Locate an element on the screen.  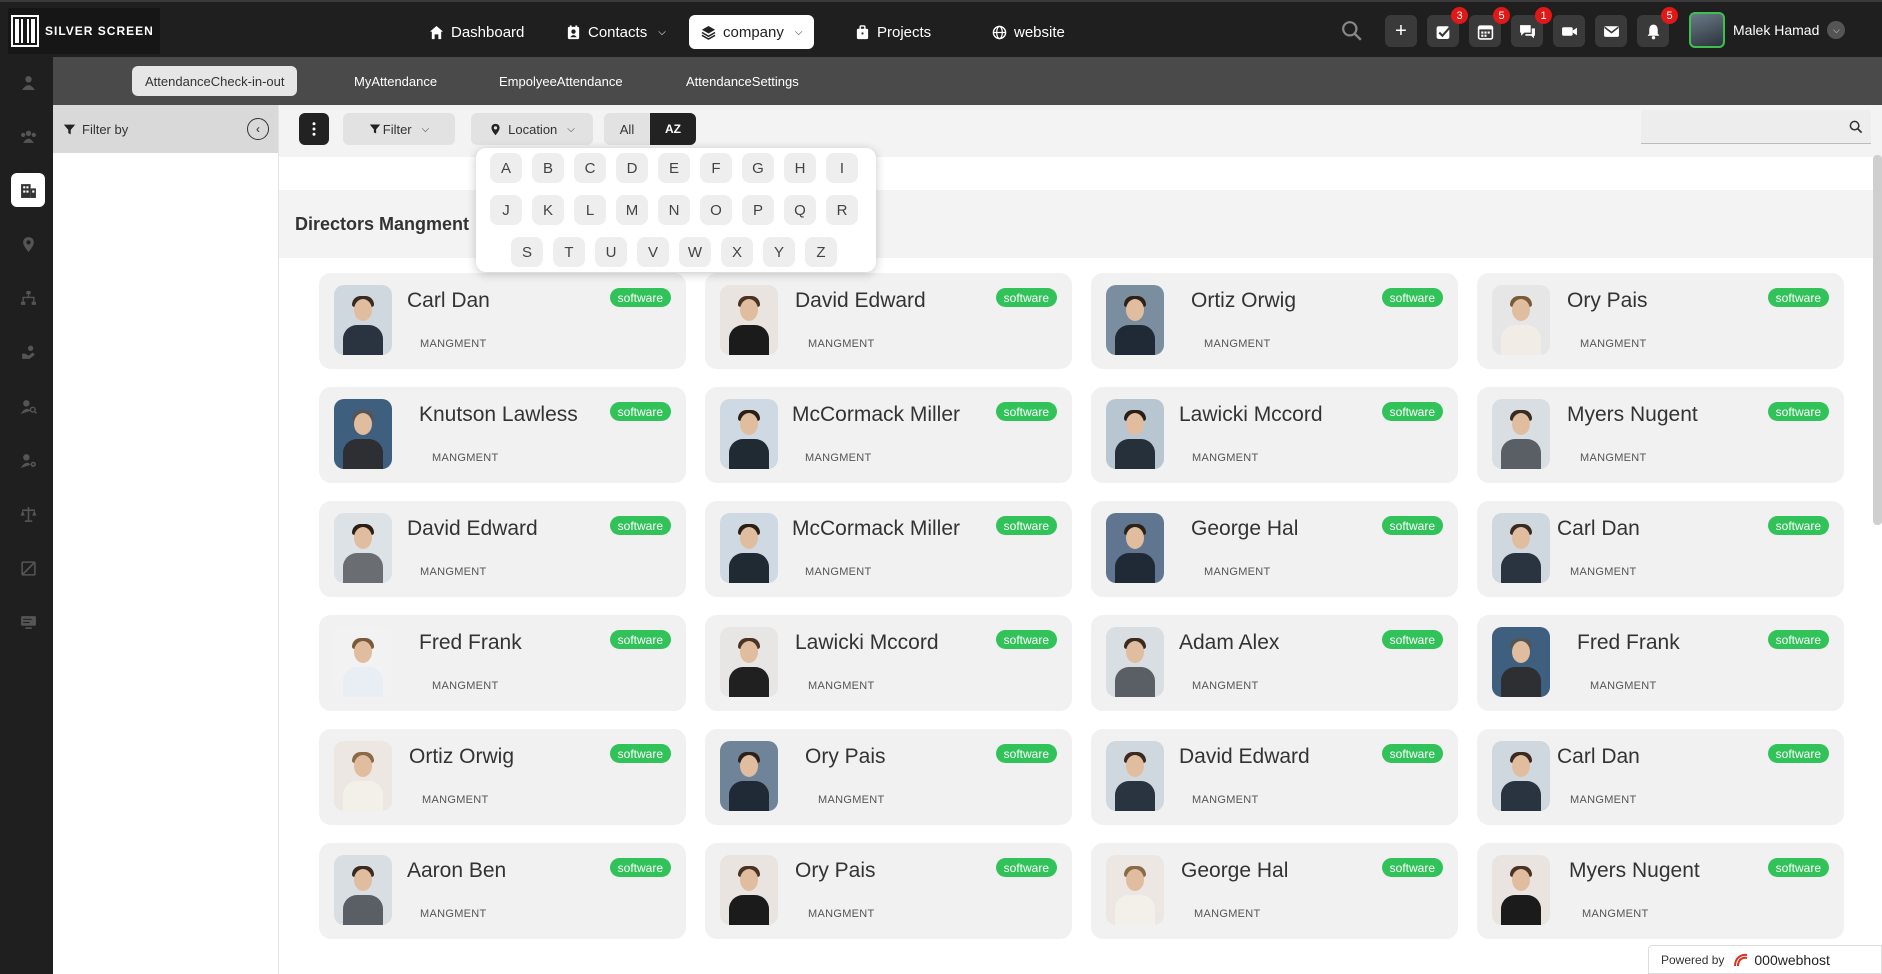
letter-button: W is located at coordinates (695, 252).